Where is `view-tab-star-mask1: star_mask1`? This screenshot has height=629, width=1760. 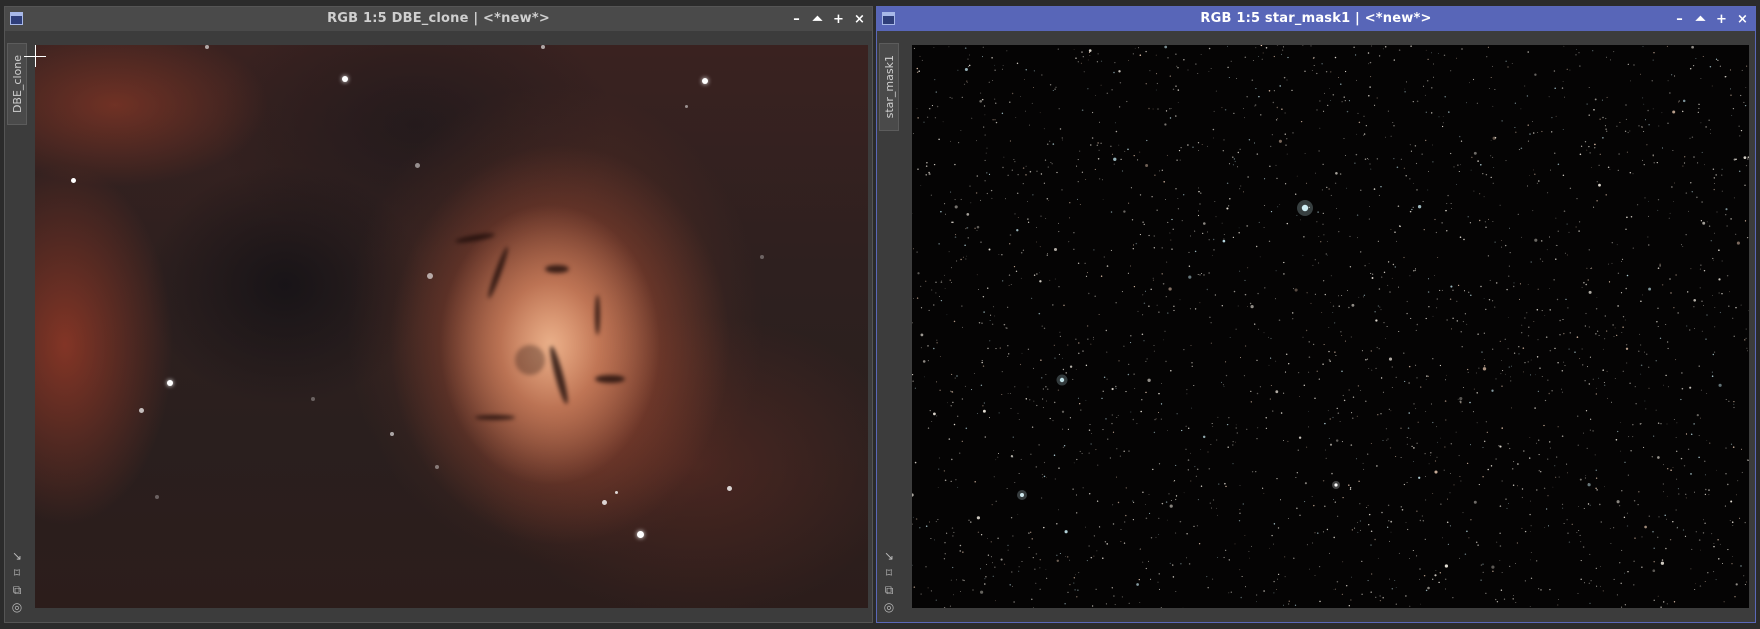 view-tab-star-mask1: star_mask1 is located at coordinates (889, 87).